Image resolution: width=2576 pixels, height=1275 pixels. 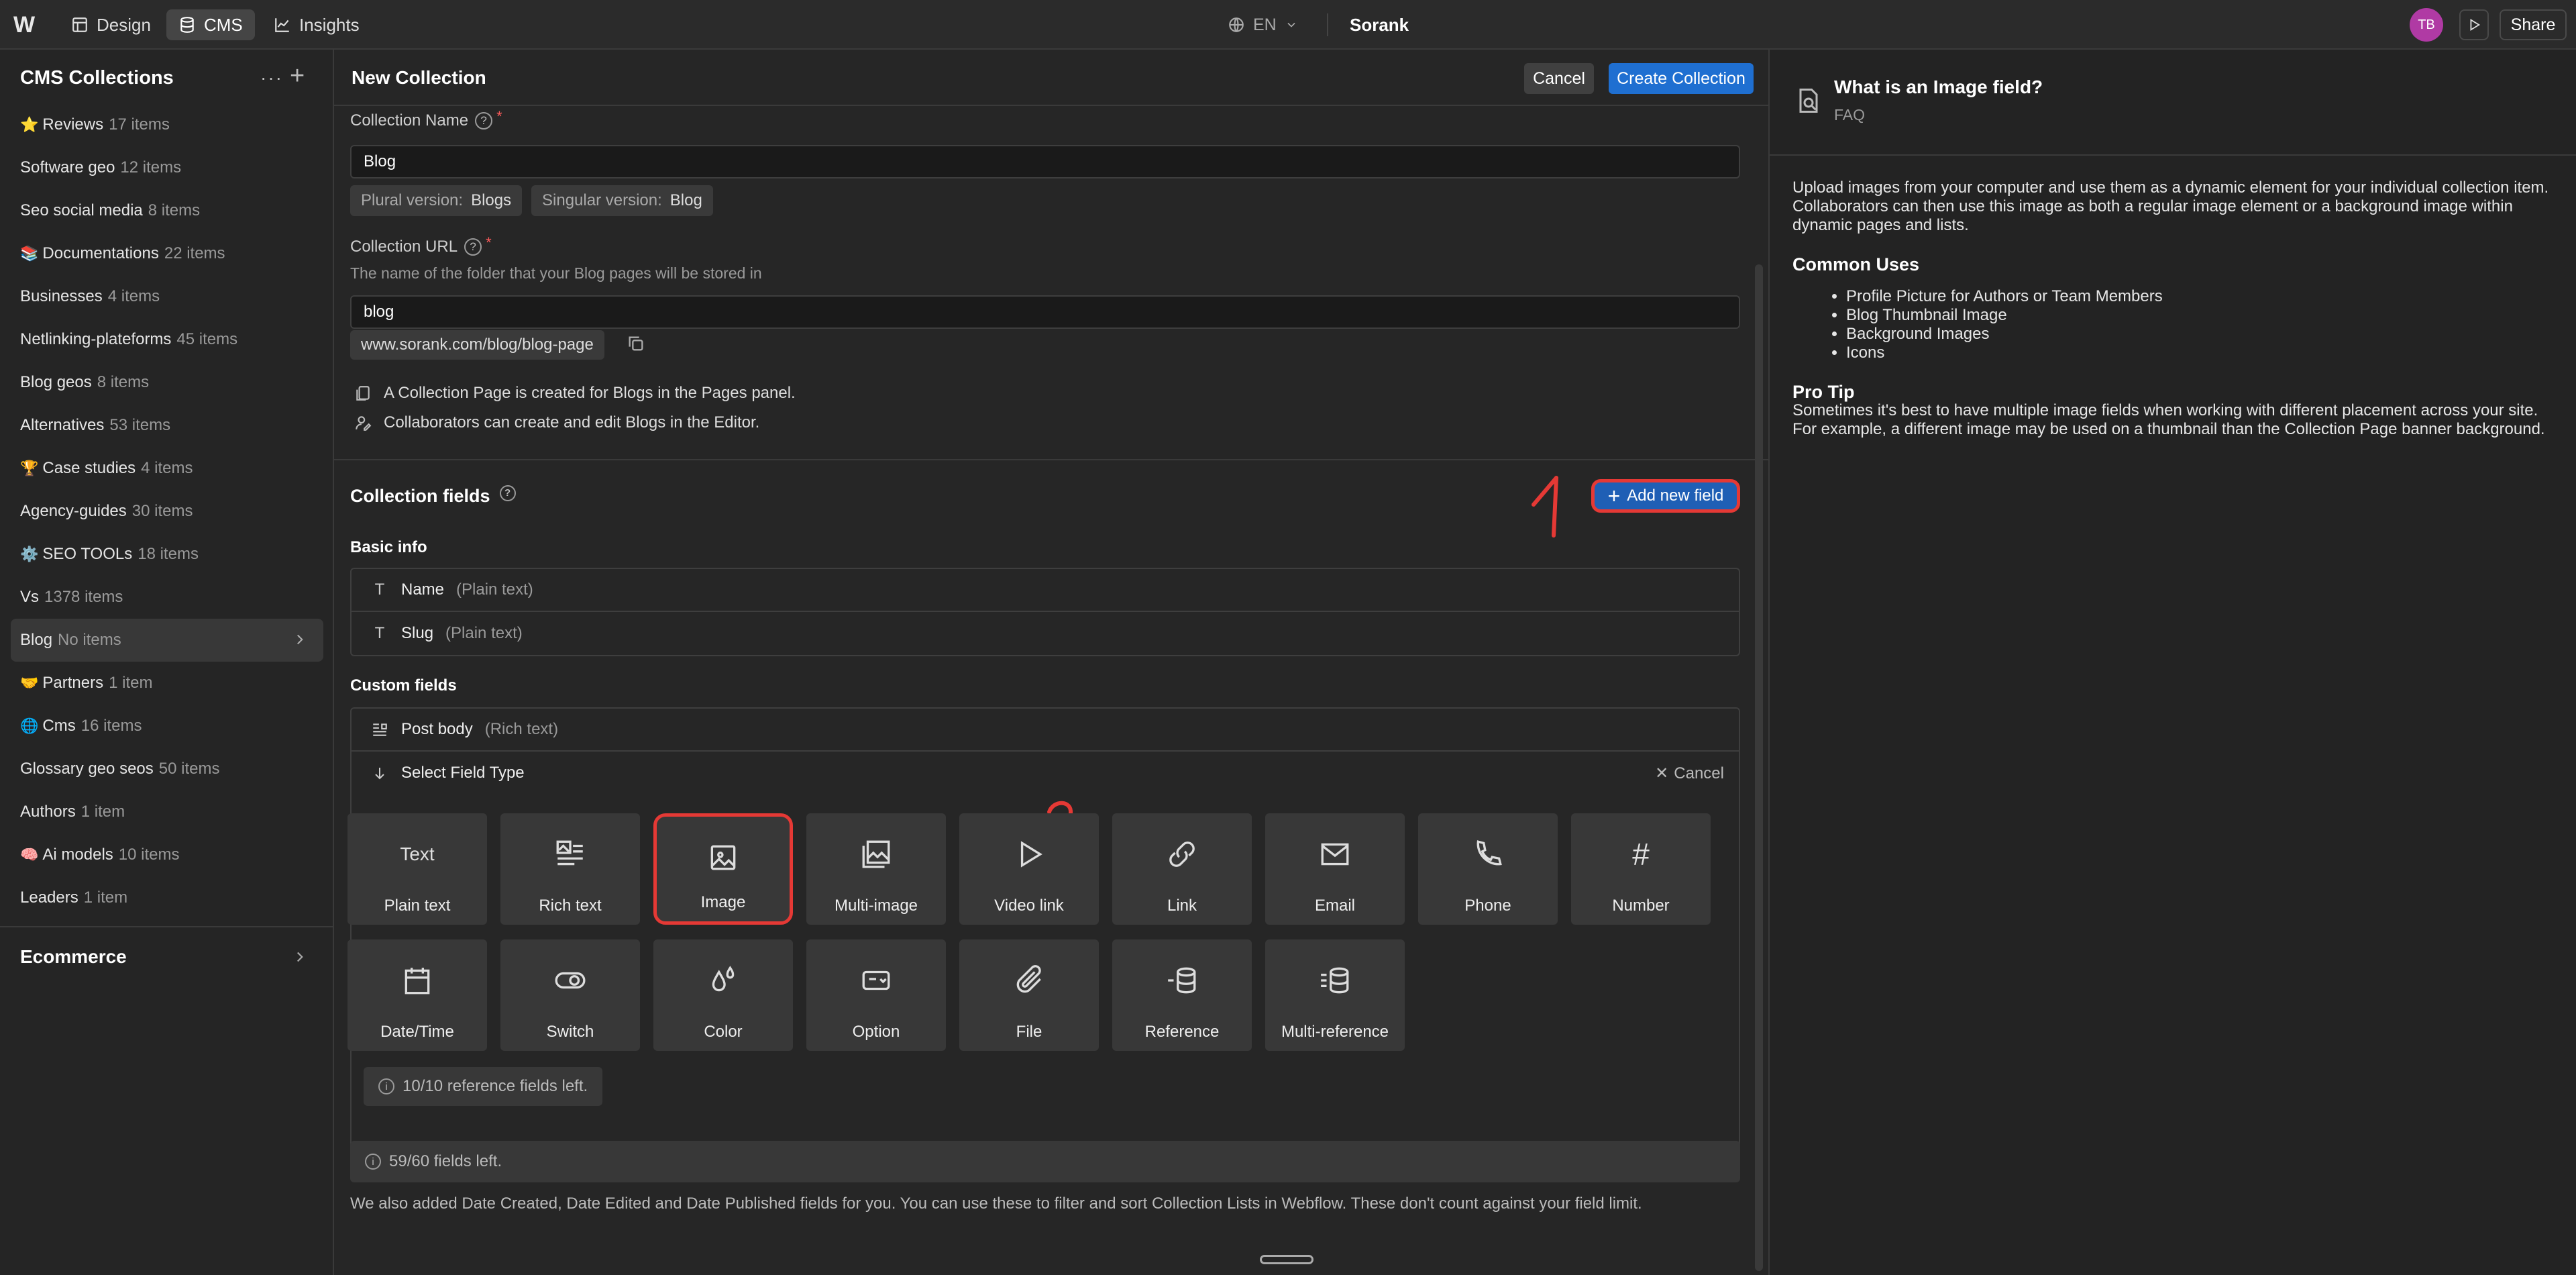 What do you see at coordinates (436, 200) in the screenshot?
I see `plural-version-chip: Plural version: Blogs` at bounding box center [436, 200].